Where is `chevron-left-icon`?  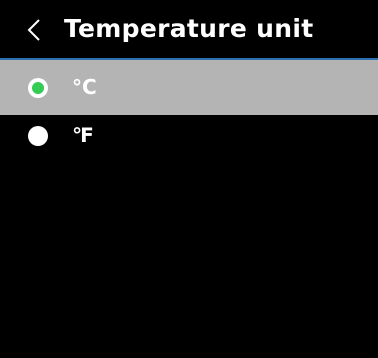
chevron-left-icon is located at coordinates (33, 30).